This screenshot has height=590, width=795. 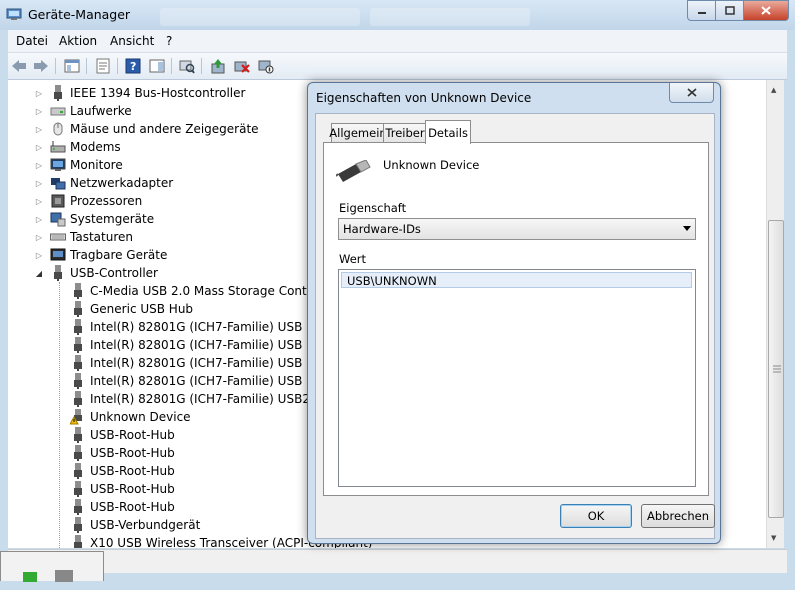 I want to click on back-arrow-icon, so click(x=19, y=66).